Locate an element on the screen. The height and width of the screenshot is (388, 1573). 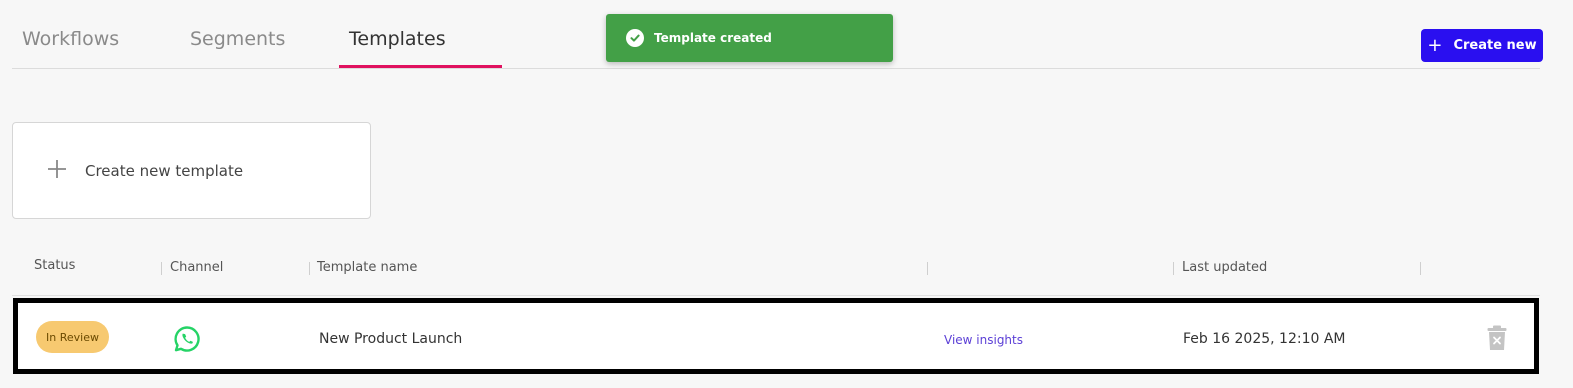
tab-workflows: Workflows is located at coordinates (70, 48).